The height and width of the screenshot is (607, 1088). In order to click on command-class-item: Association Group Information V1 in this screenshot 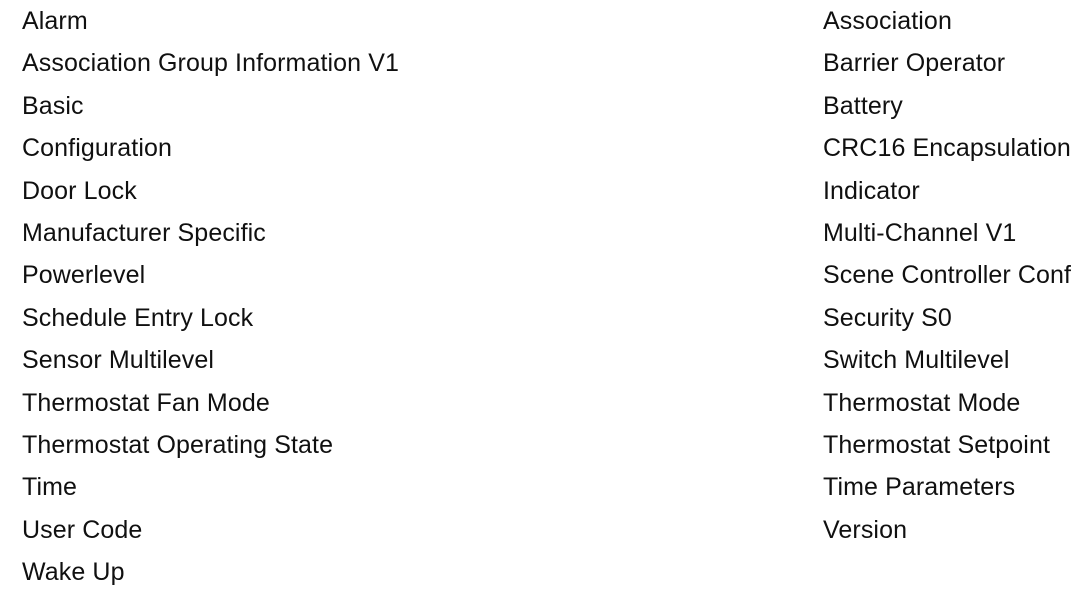, I will do `click(210, 63)`.